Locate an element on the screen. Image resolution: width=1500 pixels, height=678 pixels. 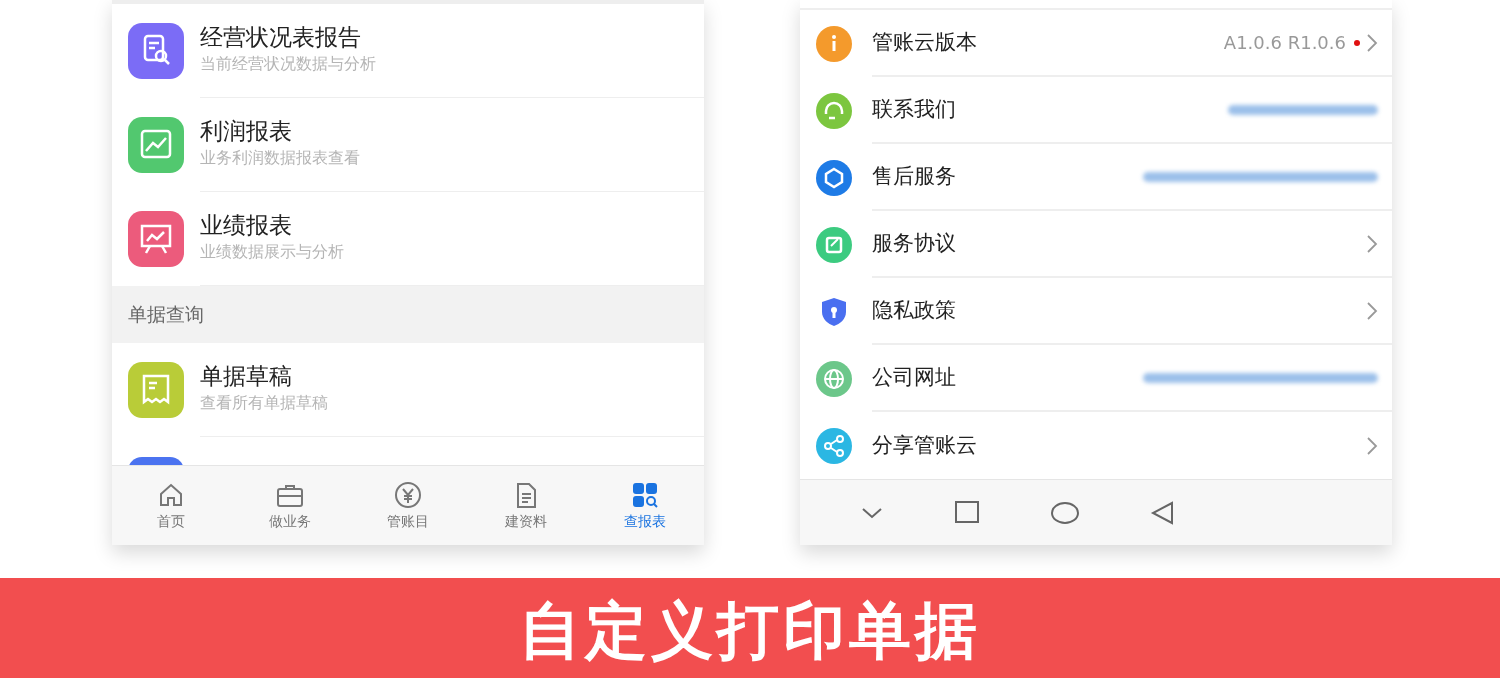
item-subtitle: 业绩数据展示与分析 is located at coordinates (272, 252).